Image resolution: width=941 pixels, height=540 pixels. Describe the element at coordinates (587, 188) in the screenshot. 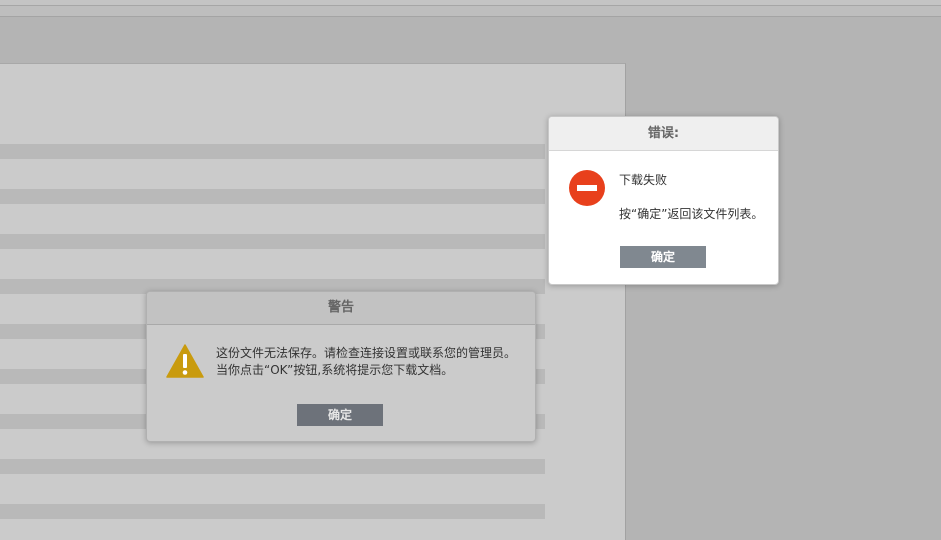

I see `no-entry-icon` at that location.